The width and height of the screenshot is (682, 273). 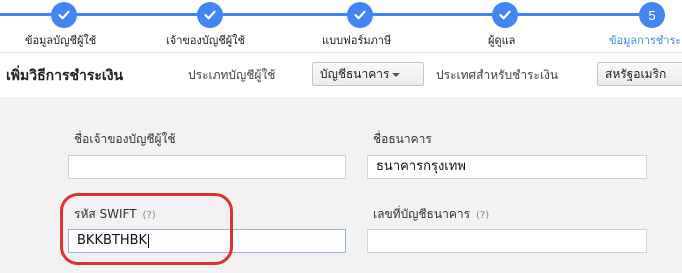 I want to click on step-5-label: ข้อมูลการชำระเงิน, so click(x=645, y=40).